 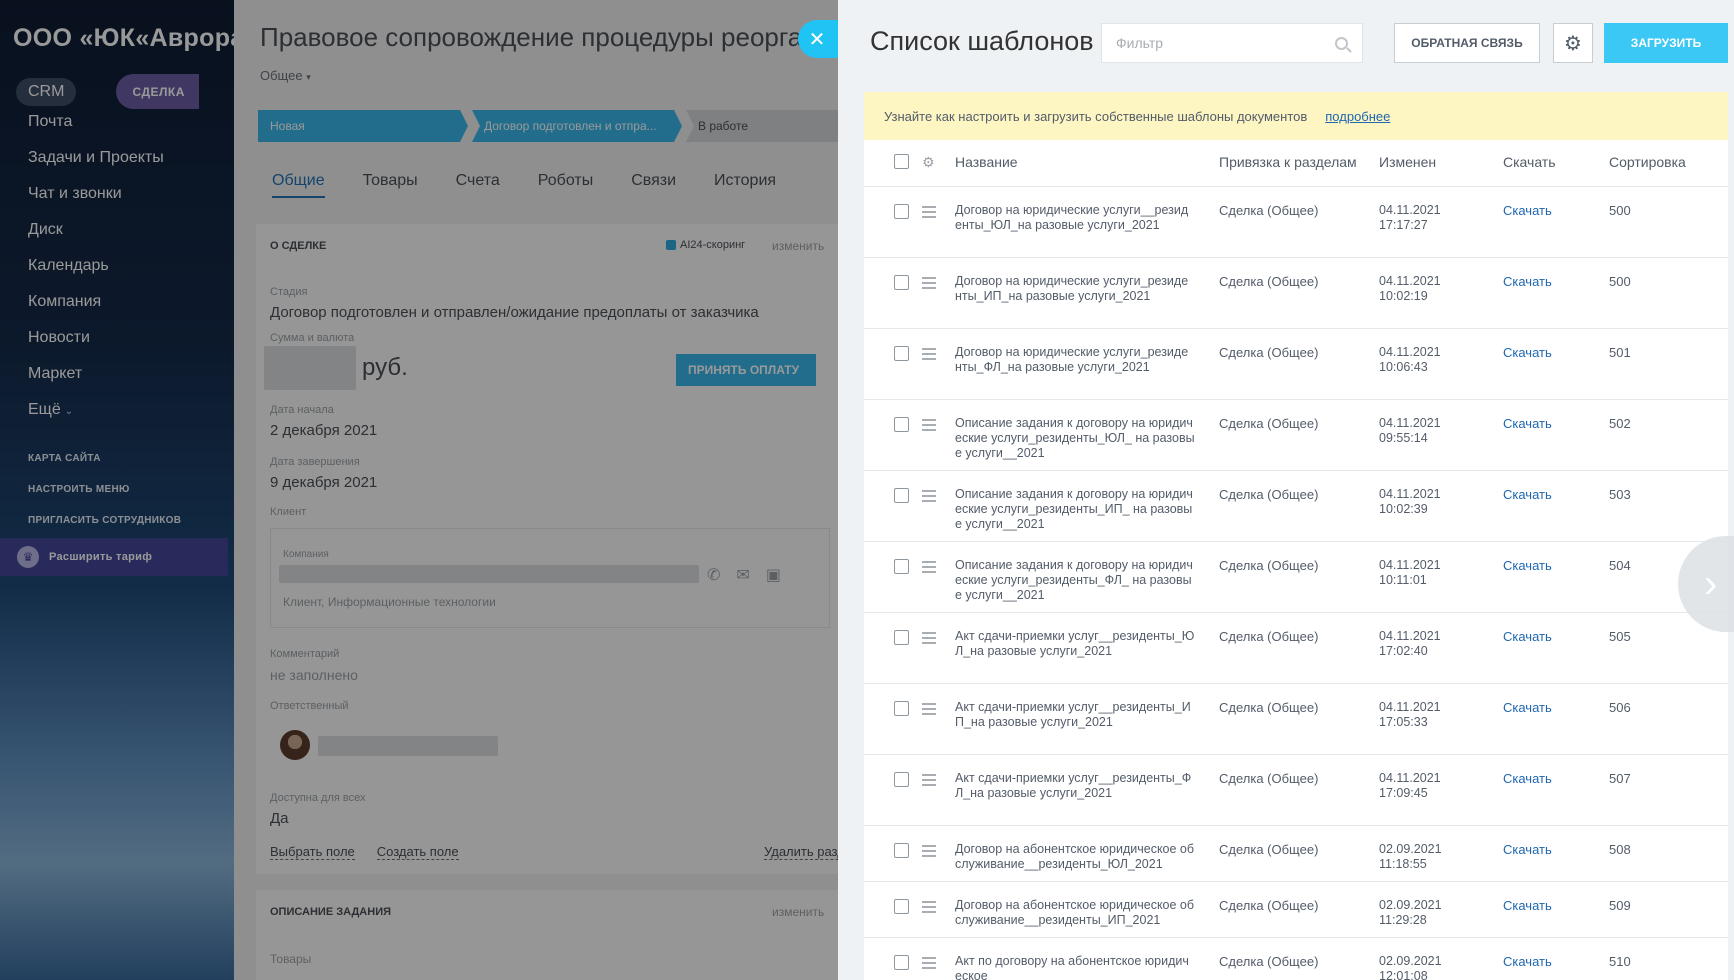 I want to click on stage-in-progress: В работе, so click(x=762, y=126).